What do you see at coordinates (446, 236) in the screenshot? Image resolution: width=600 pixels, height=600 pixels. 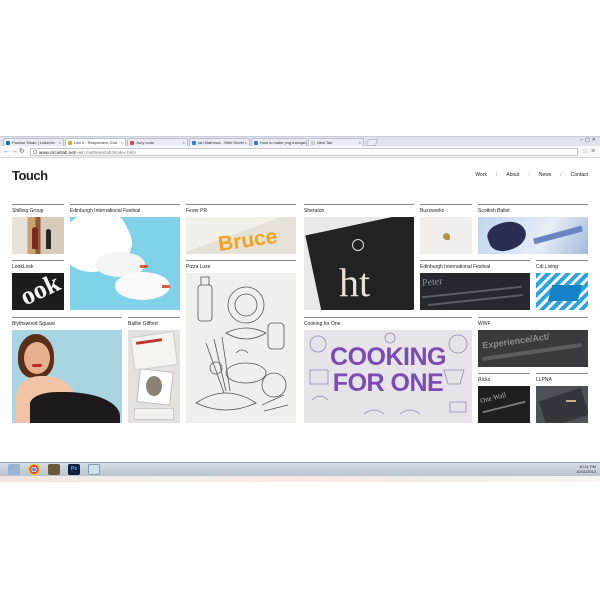 I see `bee-icon` at bounding box center [446, 236].